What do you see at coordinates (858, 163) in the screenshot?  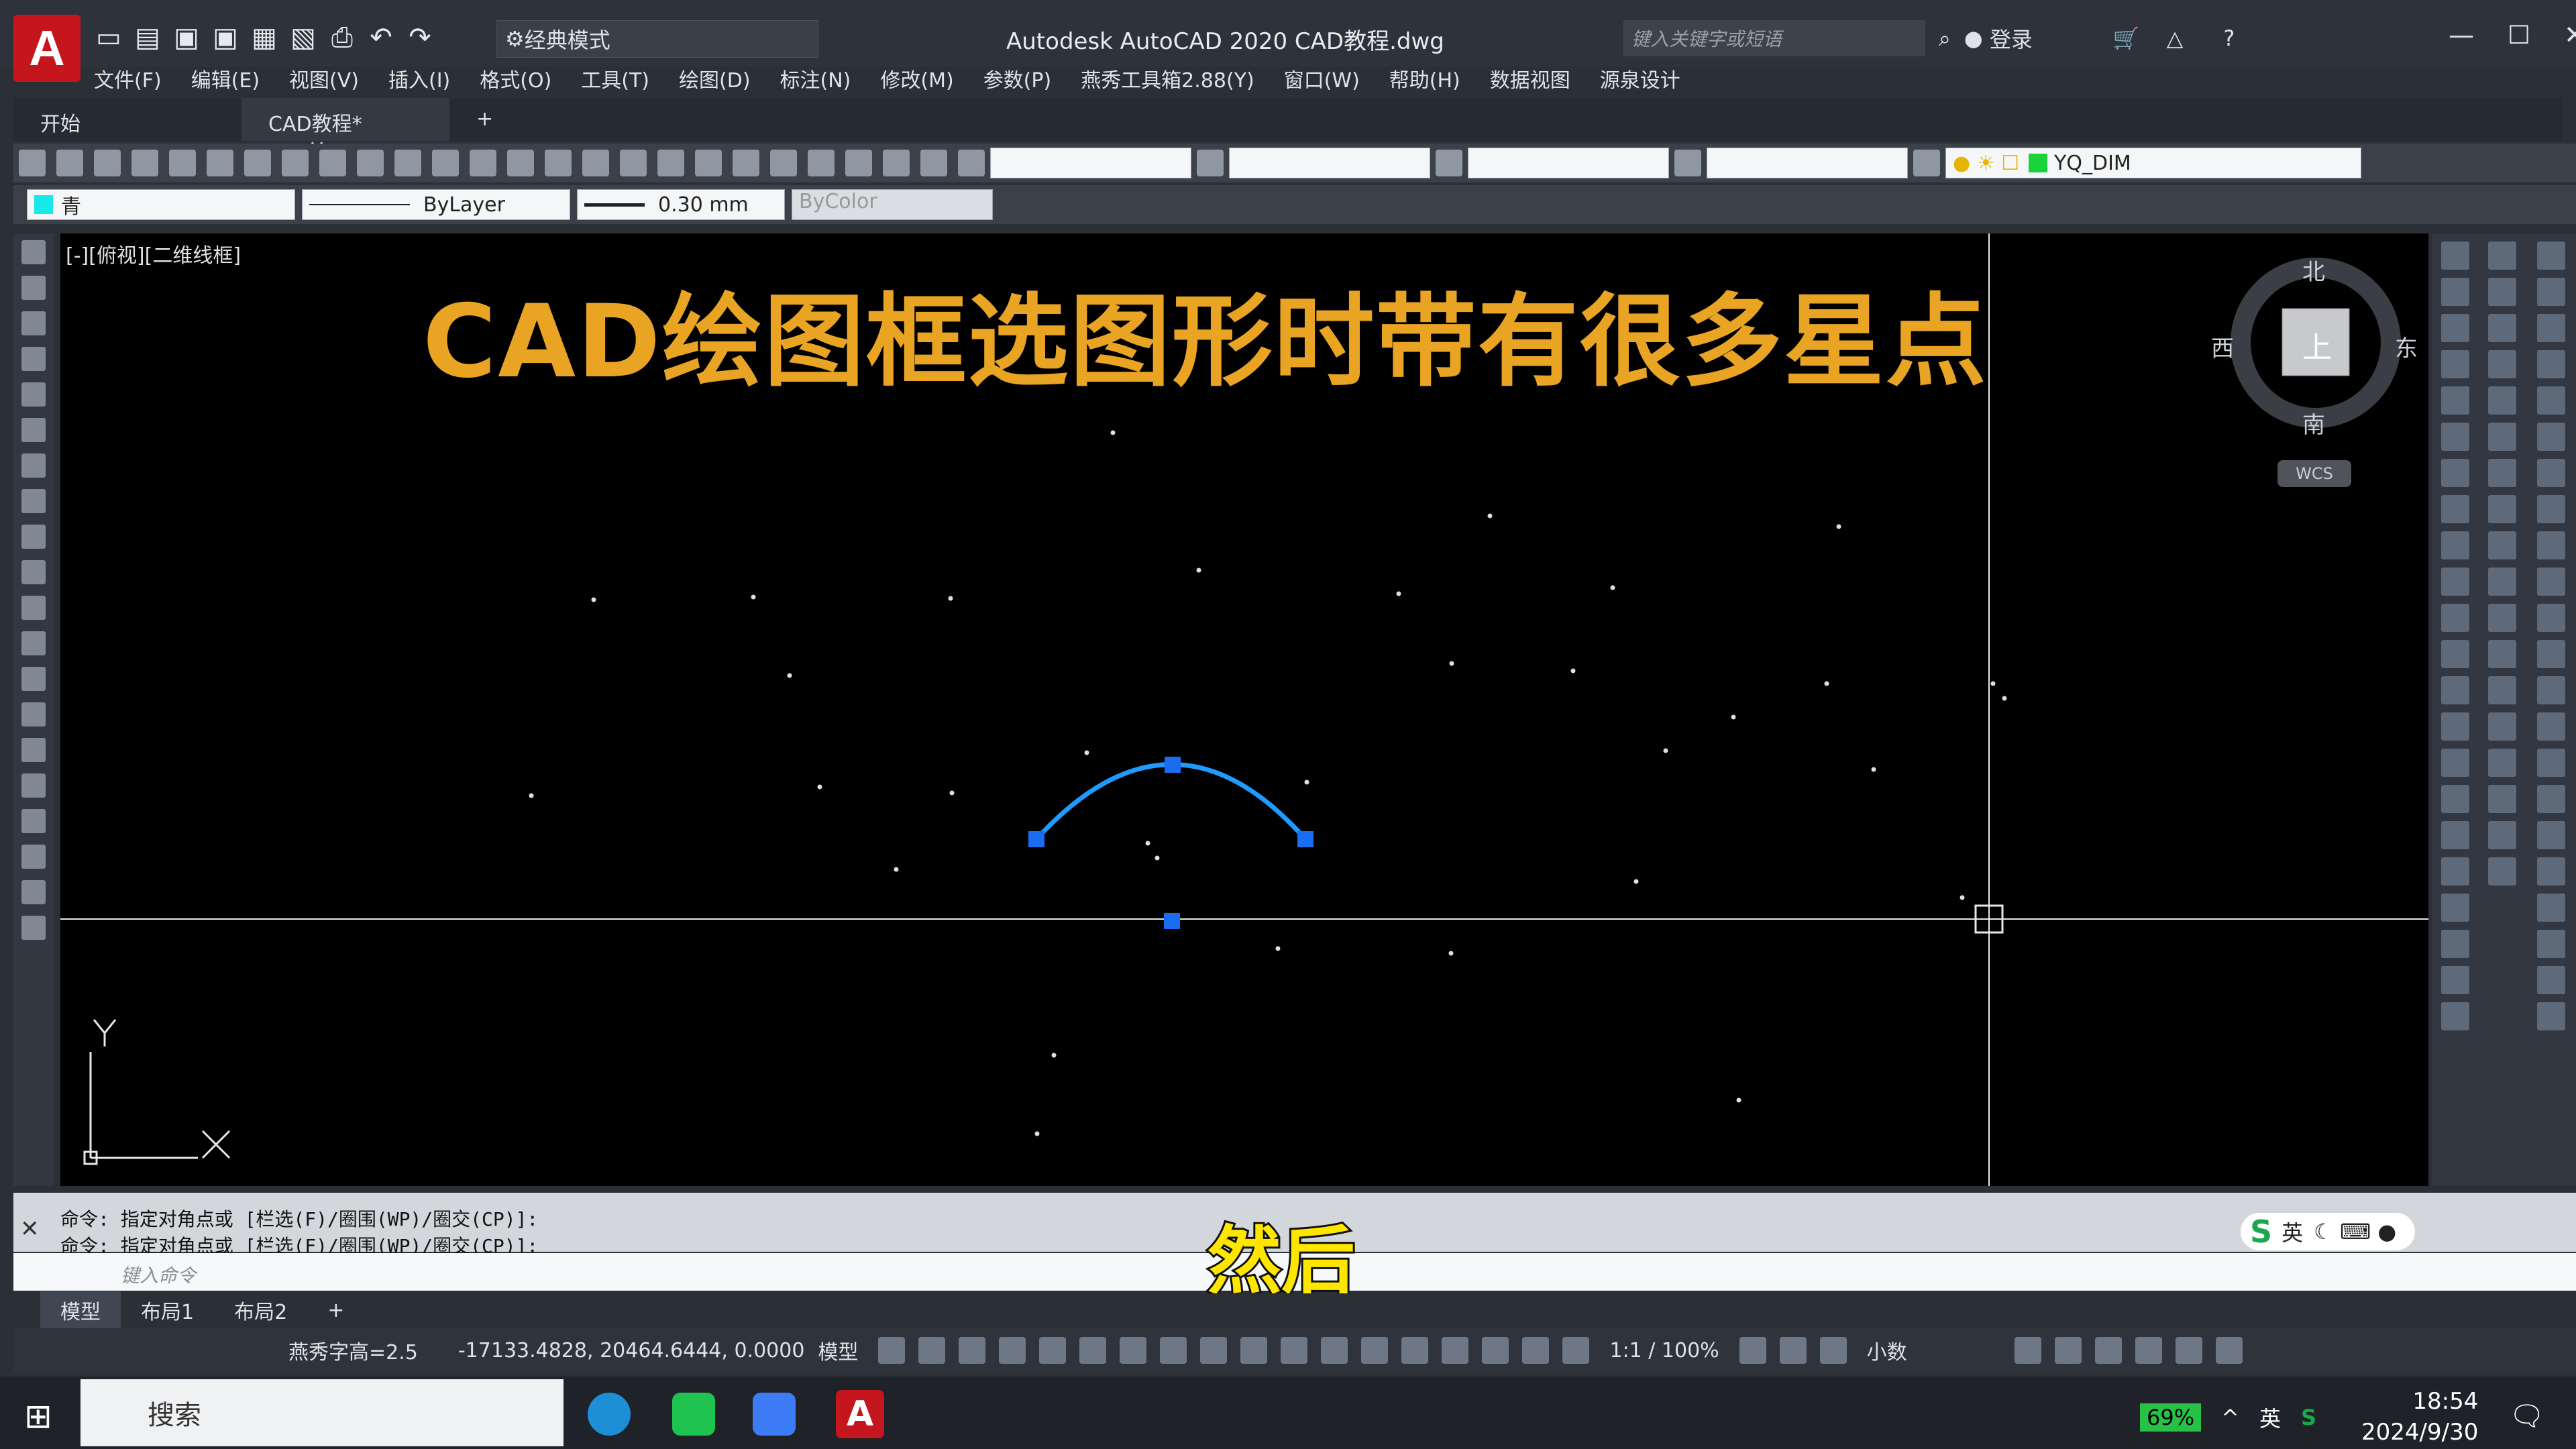 I see `markup-icon` at bounding box center [858, 163].